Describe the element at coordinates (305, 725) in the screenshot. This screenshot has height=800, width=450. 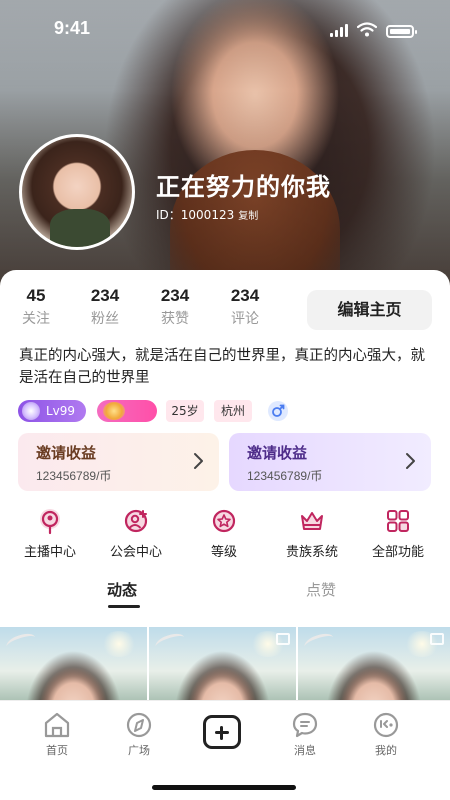
I see `message-icon` at that location.